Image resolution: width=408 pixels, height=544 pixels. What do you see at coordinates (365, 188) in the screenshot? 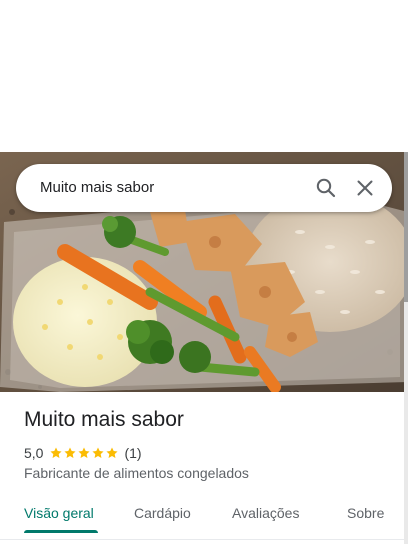
I see `close-icon` at bounding box center [365, 188].